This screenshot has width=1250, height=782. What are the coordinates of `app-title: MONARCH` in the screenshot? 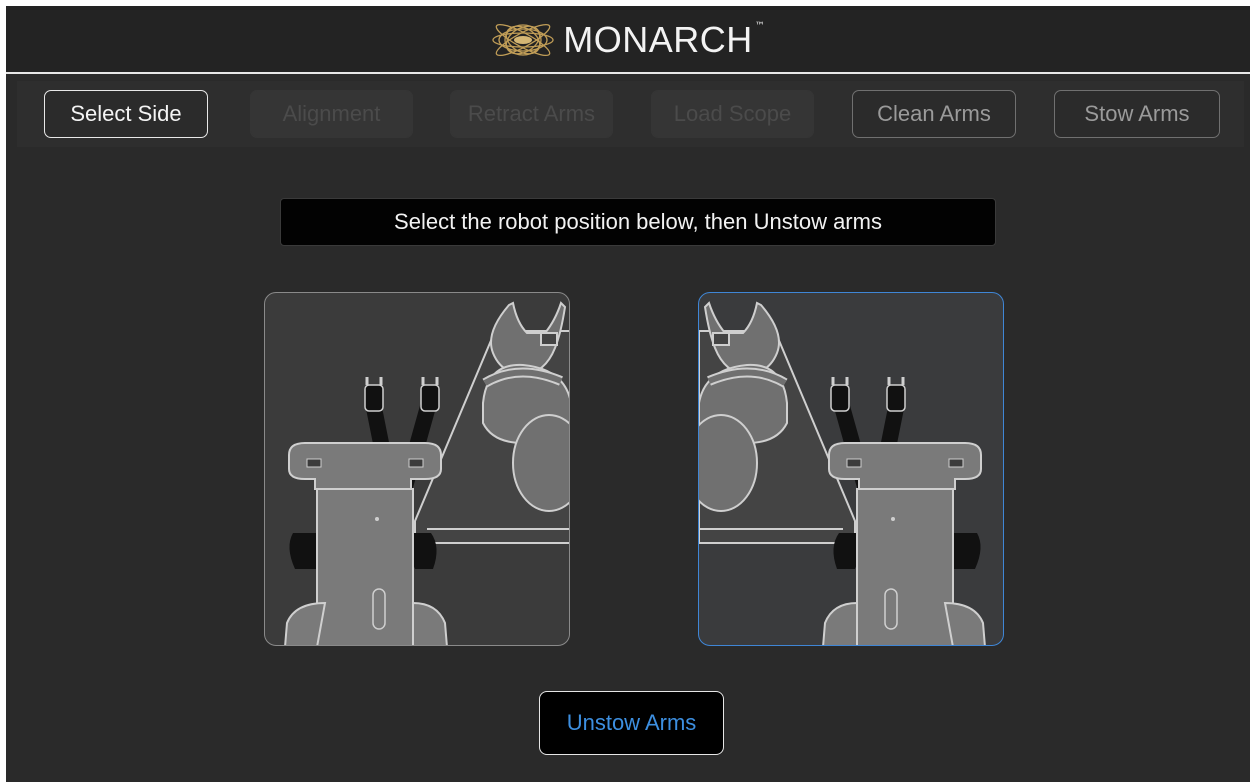 It's located at (658, 39).